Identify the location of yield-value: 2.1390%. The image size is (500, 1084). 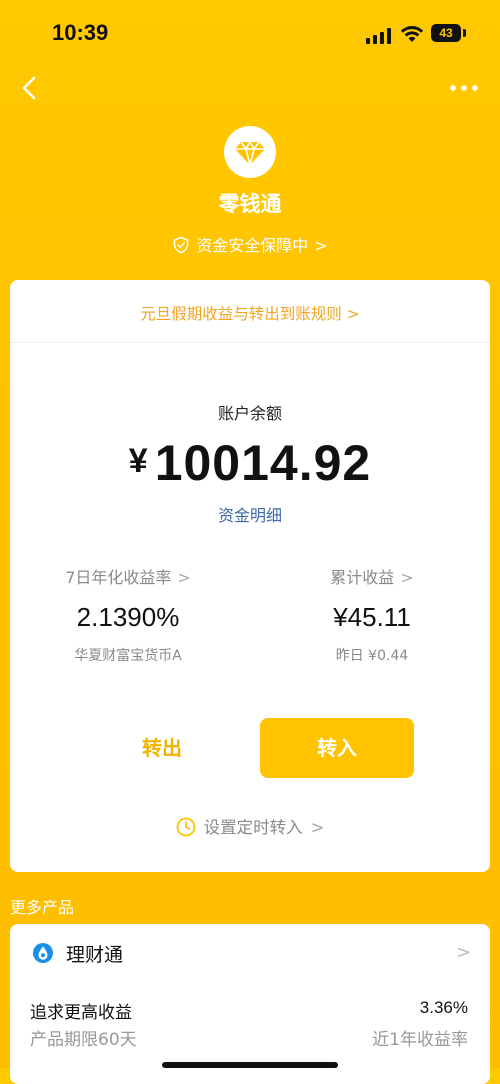
(128, 617).